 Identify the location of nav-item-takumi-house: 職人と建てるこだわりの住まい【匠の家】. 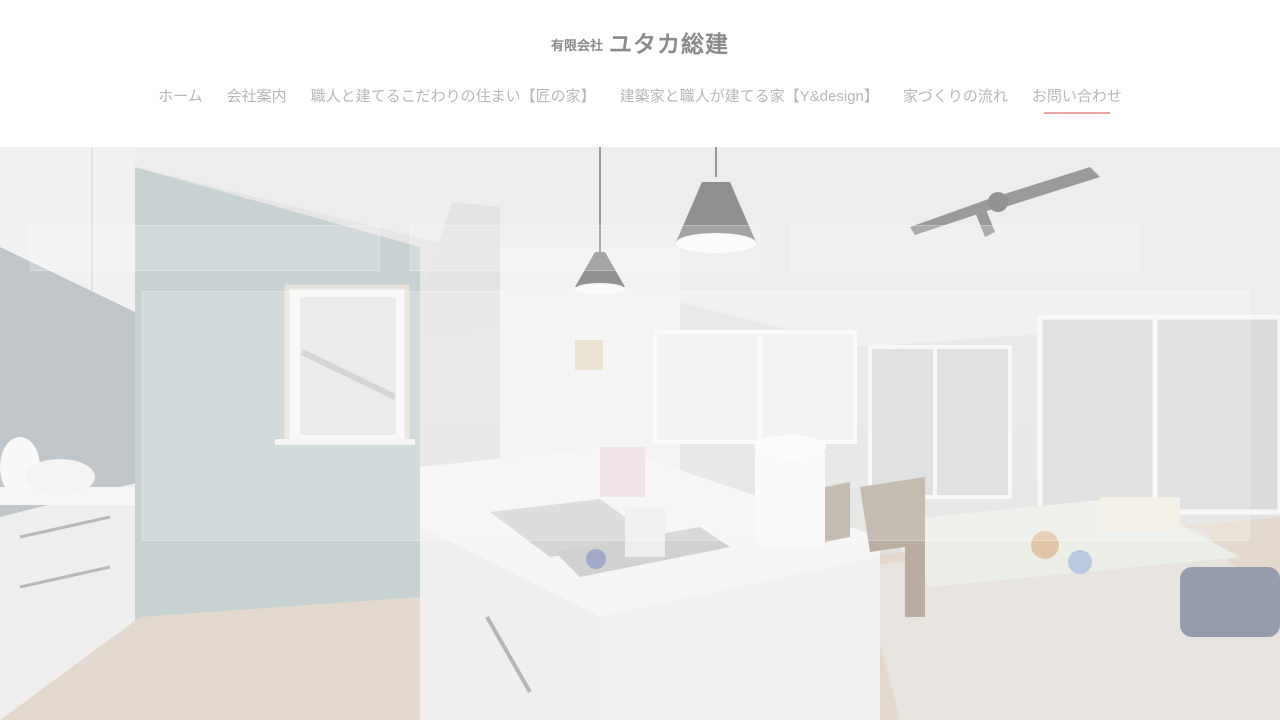
(453, 95).